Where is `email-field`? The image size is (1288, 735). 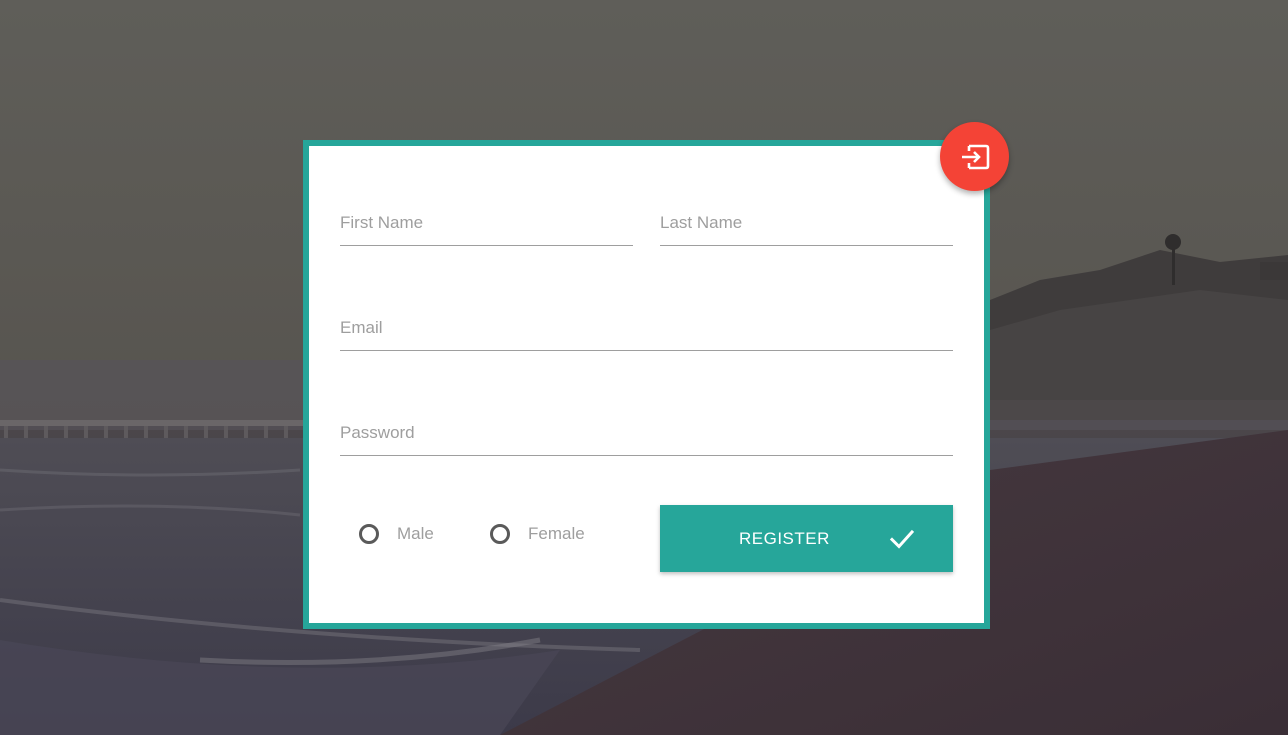 email-field is located at coordinates (646, 328).